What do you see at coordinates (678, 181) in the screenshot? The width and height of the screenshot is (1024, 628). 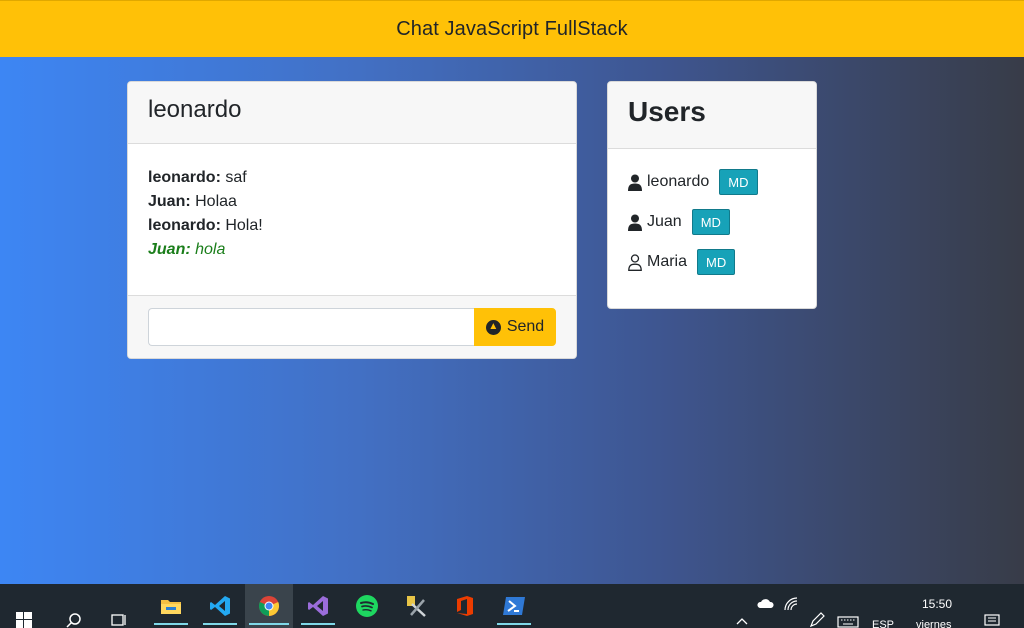 I see `user-name: leonardo` at bounding box center [678, 181].